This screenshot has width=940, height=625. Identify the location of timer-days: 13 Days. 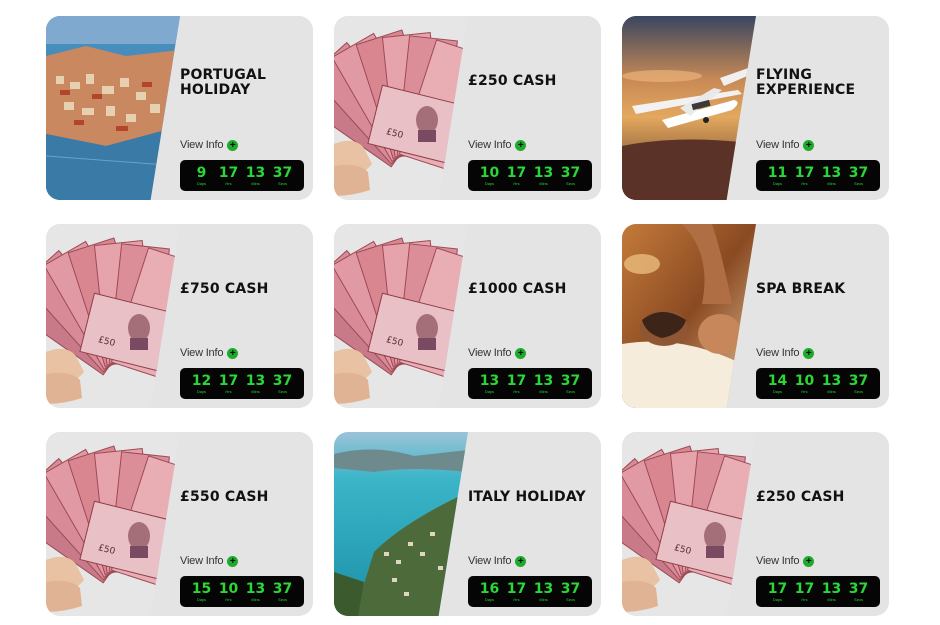
(489, 383).